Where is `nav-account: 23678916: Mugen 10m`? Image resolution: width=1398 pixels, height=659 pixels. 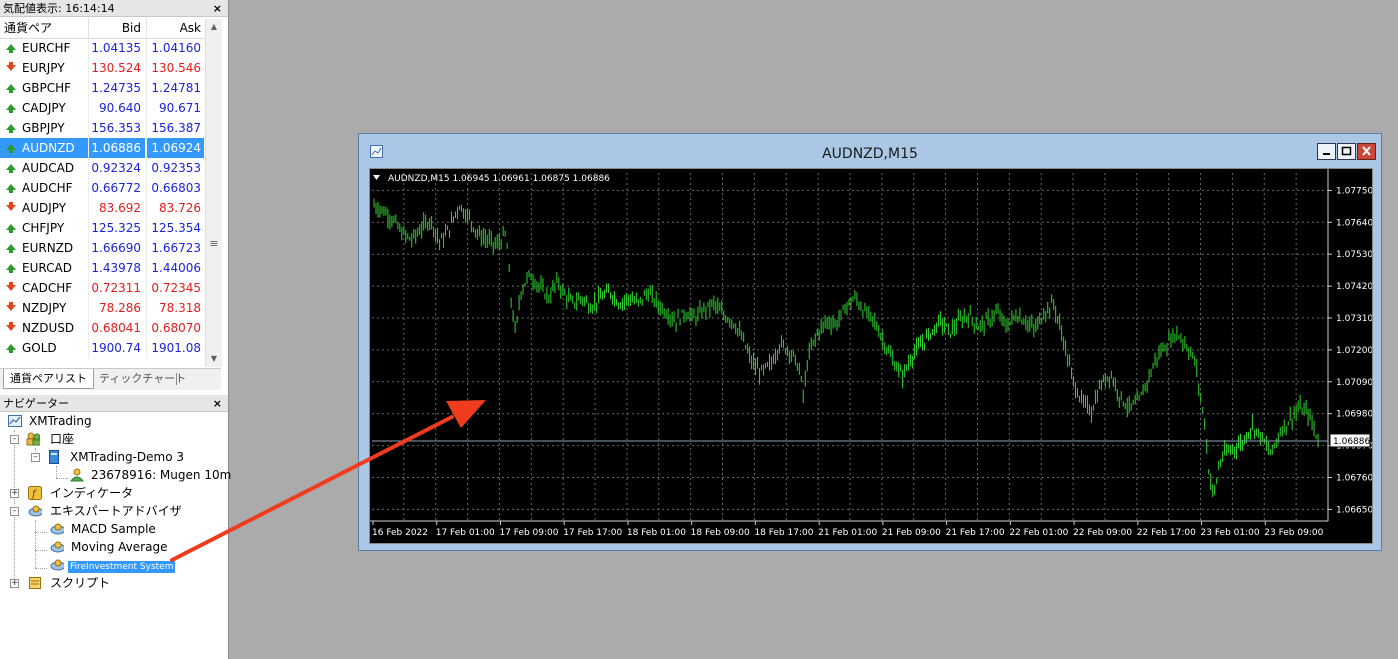
nav-account: 23678916: Mugen 10m is located at coordinates (150, 475).